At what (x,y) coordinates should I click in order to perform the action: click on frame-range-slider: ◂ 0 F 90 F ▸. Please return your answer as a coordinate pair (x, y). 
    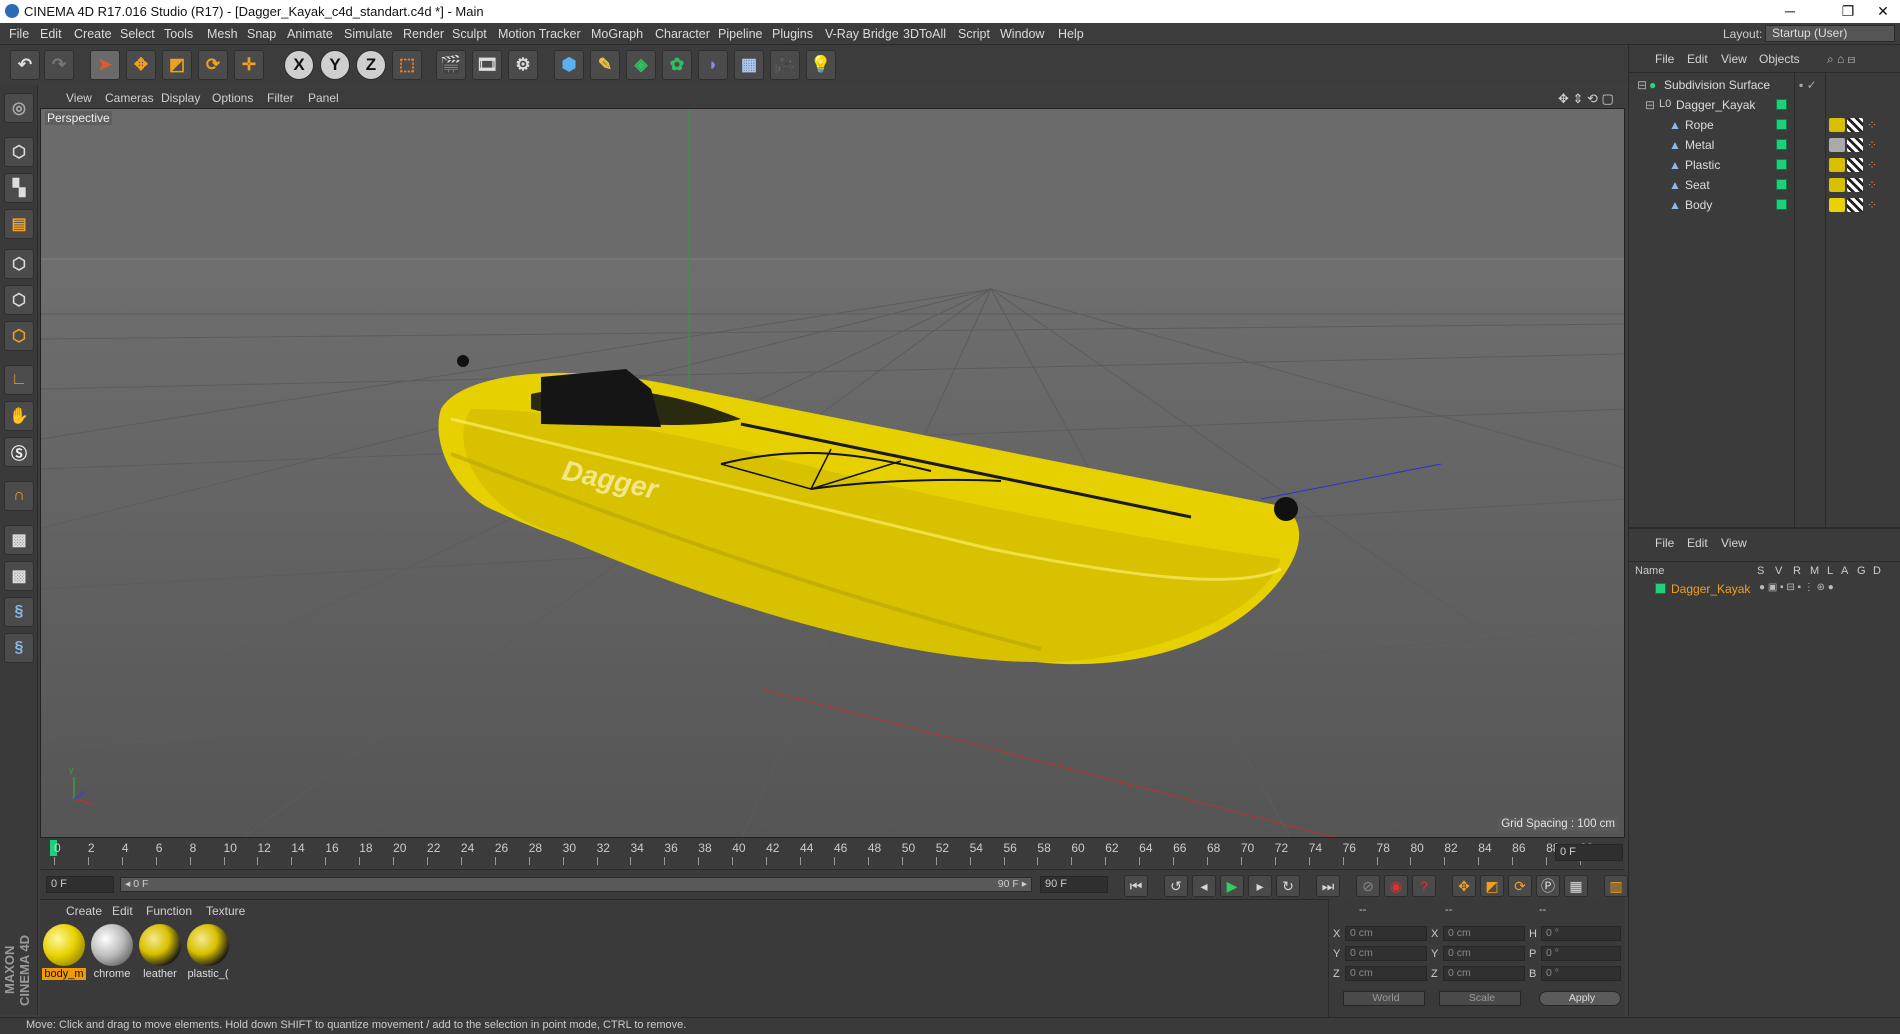
    Looking at the image, I should click on (576, 884).